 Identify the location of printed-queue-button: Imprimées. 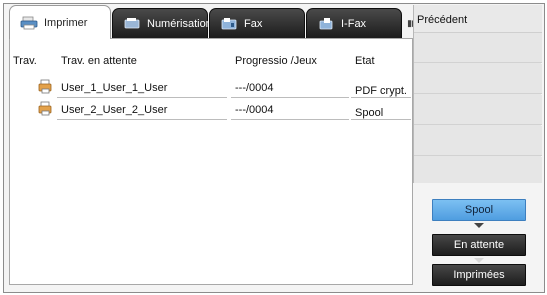
(479, 275).